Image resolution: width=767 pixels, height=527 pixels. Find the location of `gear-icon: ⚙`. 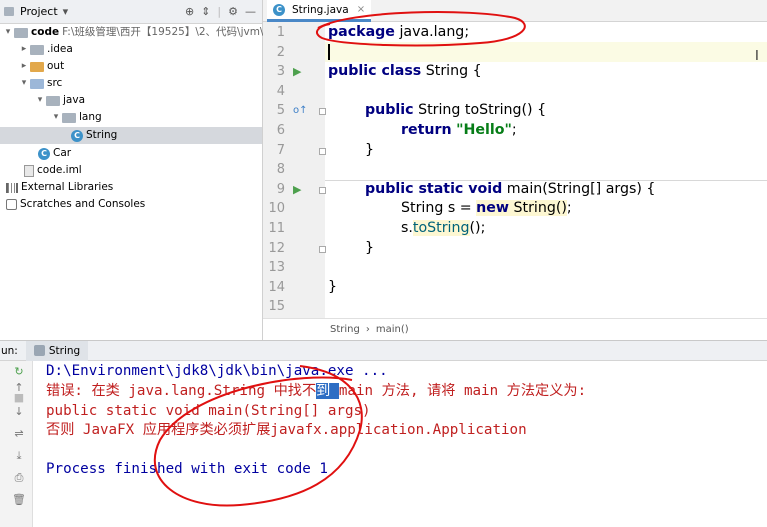

gear-icon: ⚙ is located at coordinates (233, 11).